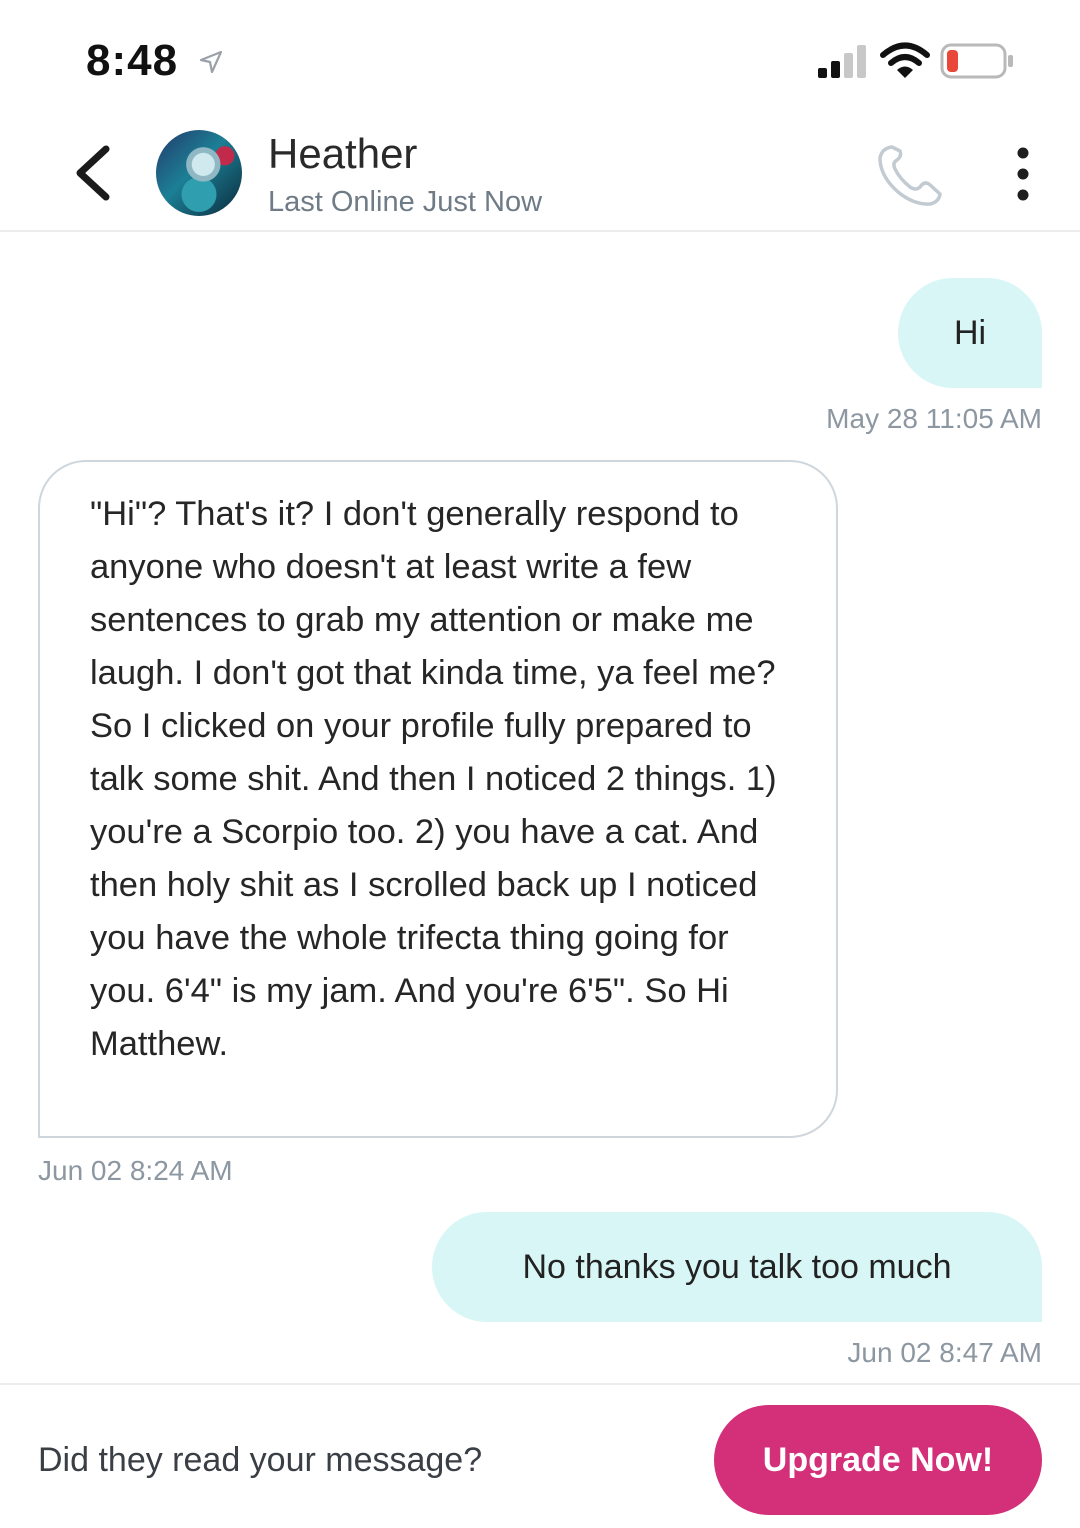  What do you see at coordinates (540, 171) in the screenshot?
I see `chat-header: Heather Last Online Just Now` at bounding box center [540, 171].